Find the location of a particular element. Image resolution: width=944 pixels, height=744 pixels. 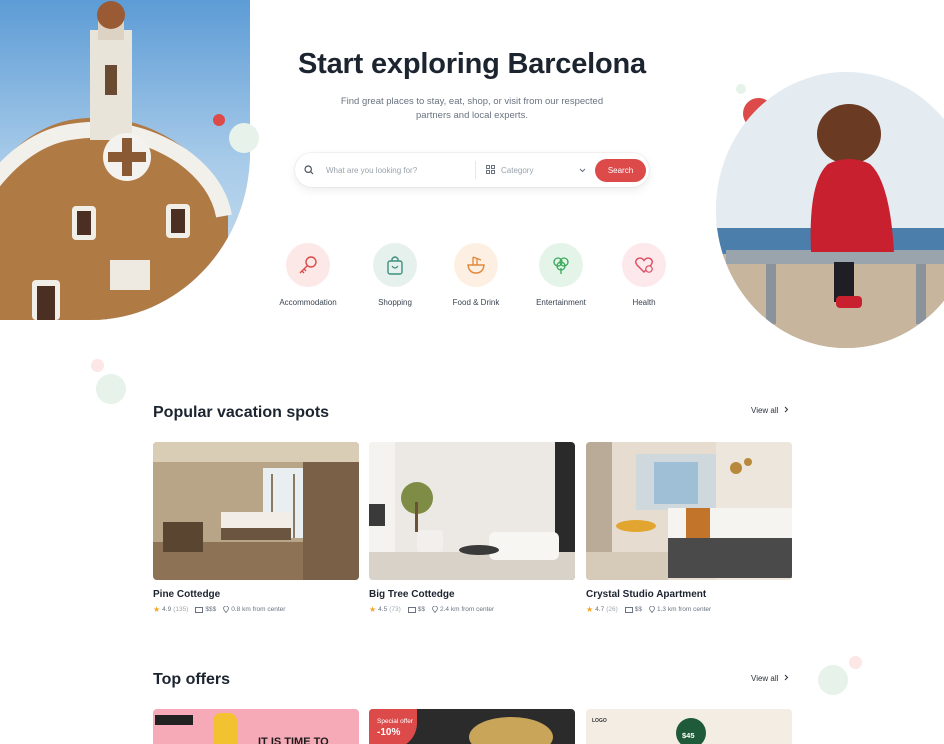

card-distance: 1.3 km from center is located at coordinates (684, 609).